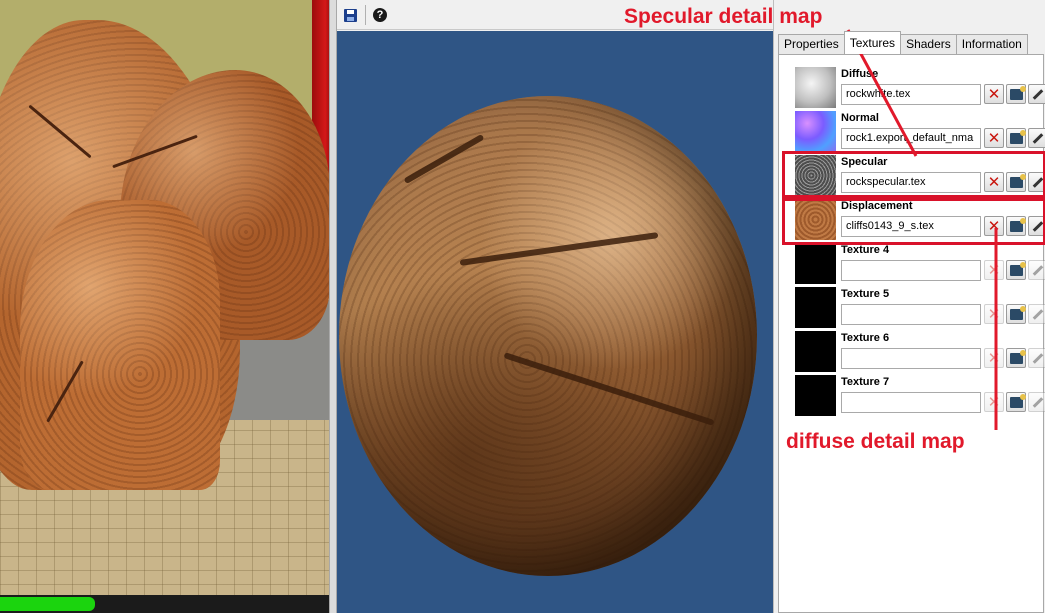 This screenshot has height=613, width=1045. Describe the element at coordinates (911, 138) in the screenshot. I see `texture-path-field: rock1.export_default_nma` at that location.